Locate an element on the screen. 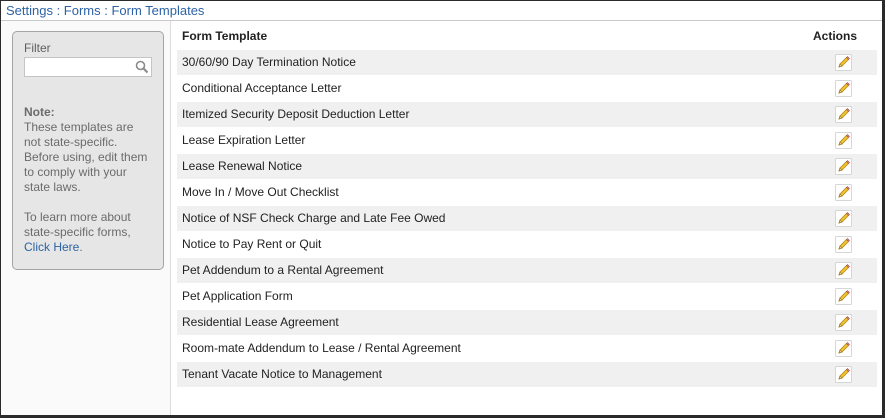 The height and width of the screenshot is (418, 885). column-header-form-template: Form Template is located at coordinates (225, 36).